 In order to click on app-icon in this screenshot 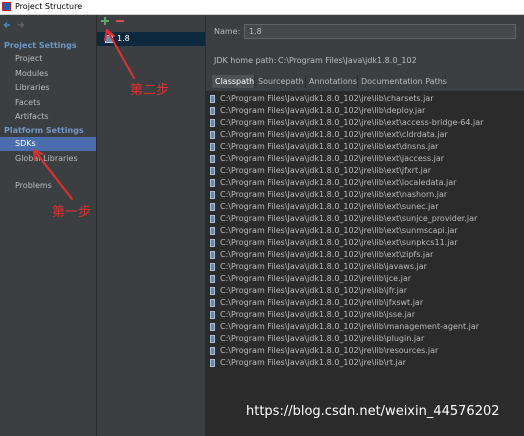, I will do `click(6, 6)`.